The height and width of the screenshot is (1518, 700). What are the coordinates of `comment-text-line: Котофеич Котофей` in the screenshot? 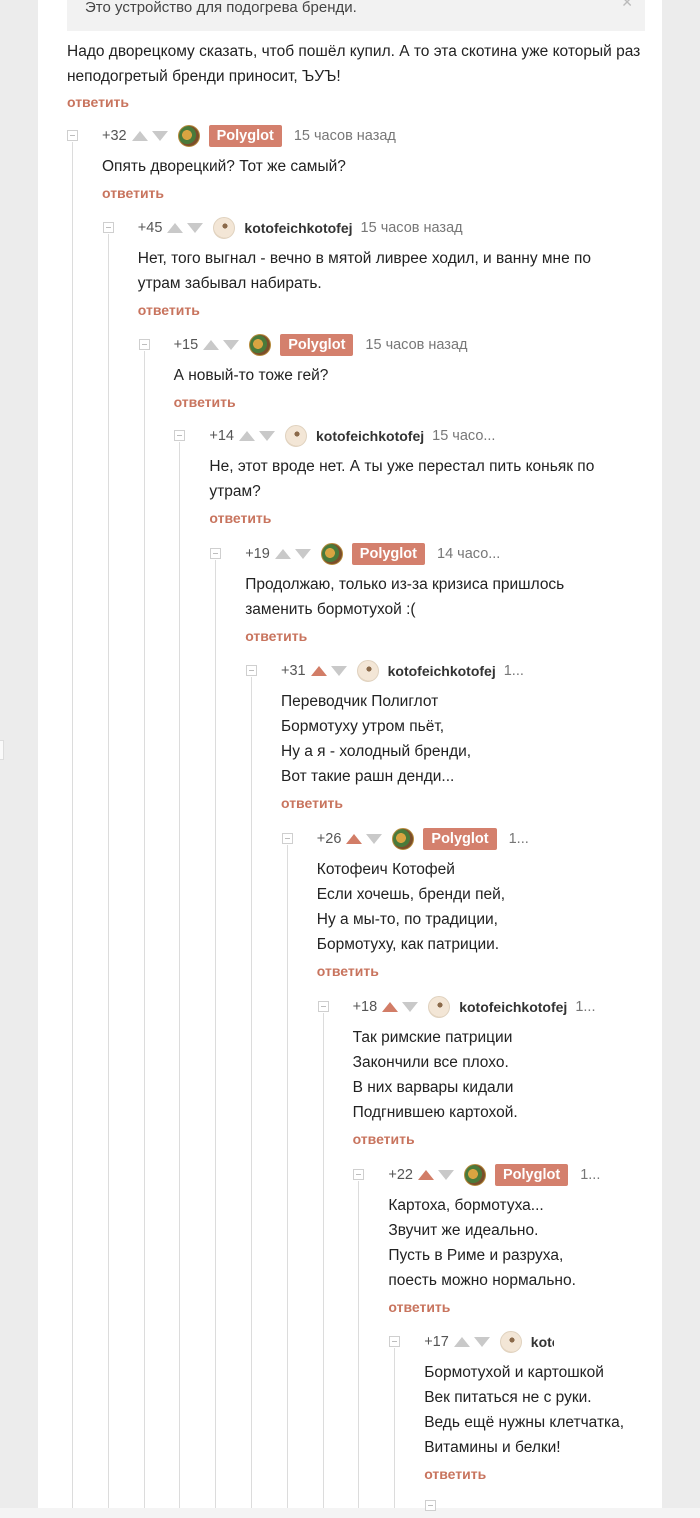 It's located at (385, 869).